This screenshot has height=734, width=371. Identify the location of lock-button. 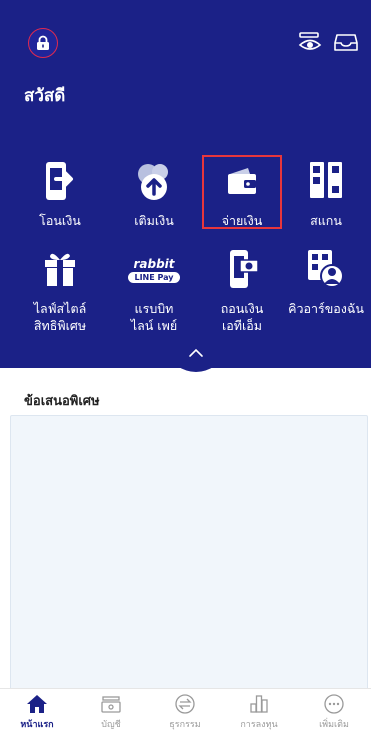
(43, 43).